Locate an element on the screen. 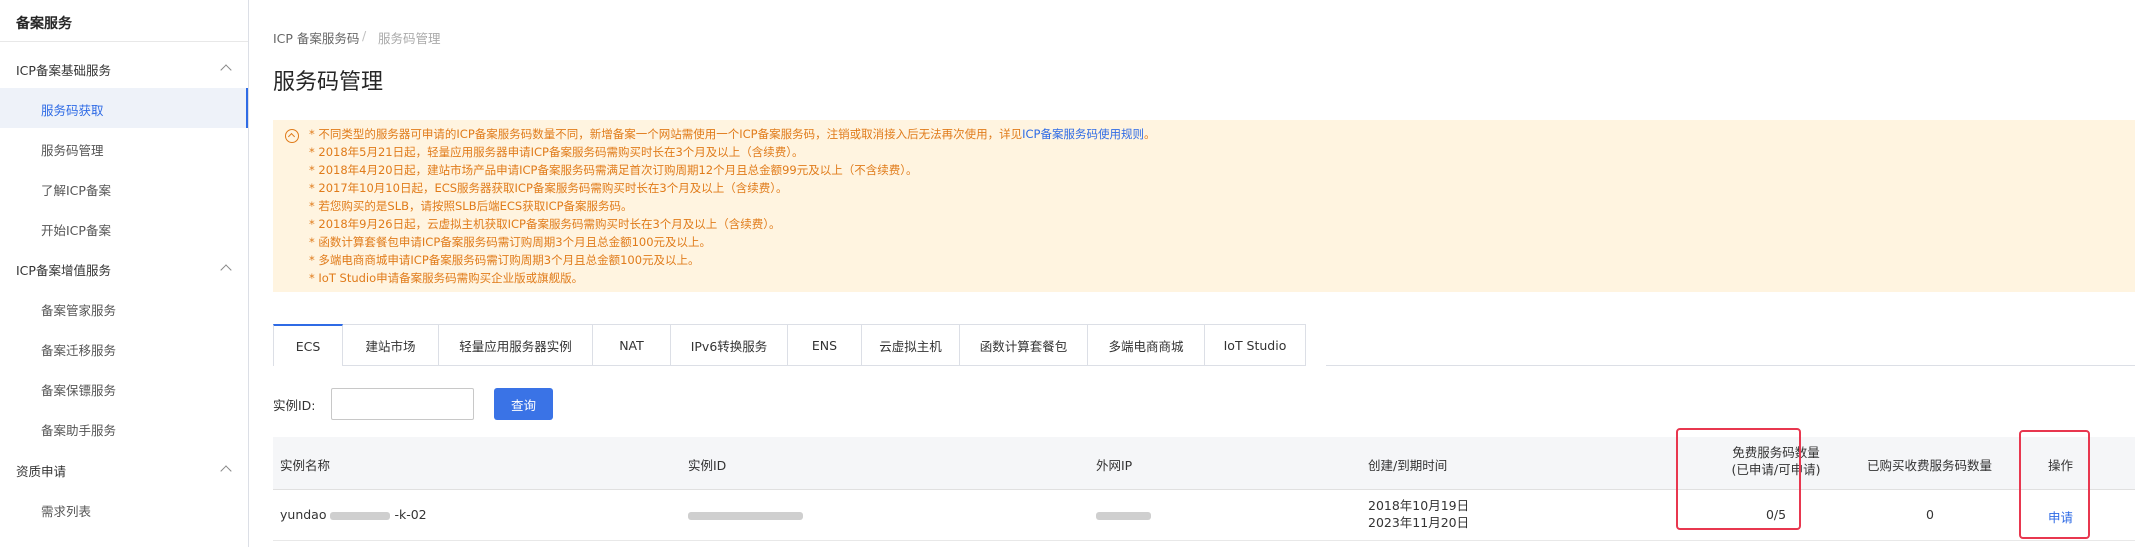 The width and height of the screenshot is (2135, 547). collapse-icon is located at coordinates (292, 136).